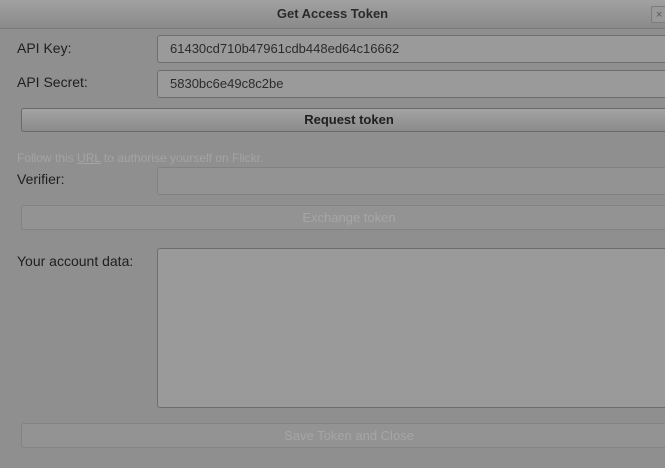 The height and width of the screenshot is (468, 665). What do you see at coordinates (658, 14) in the screenshot?
I see `close-icon: ×` at bounding box center [658, 14].